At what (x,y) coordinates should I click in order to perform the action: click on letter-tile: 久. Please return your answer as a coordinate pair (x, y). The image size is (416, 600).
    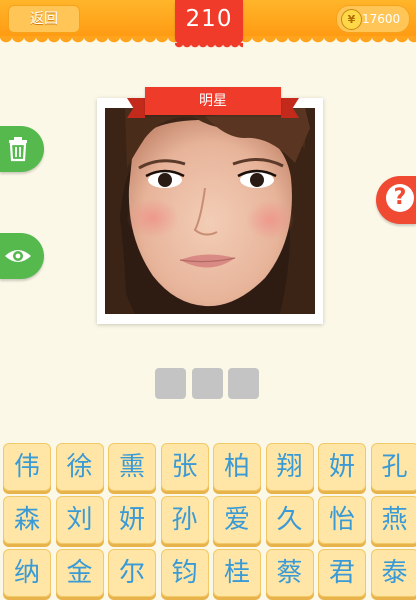
    Looking at the image, I should click on (289, 520).